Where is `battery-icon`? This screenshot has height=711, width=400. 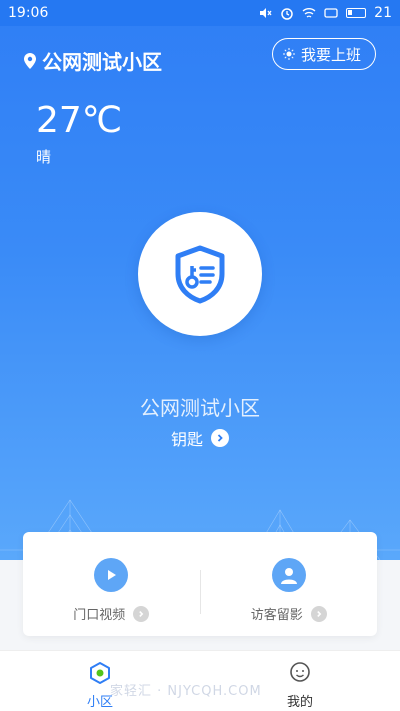
battery-icon is located at coordinates (356, 13).